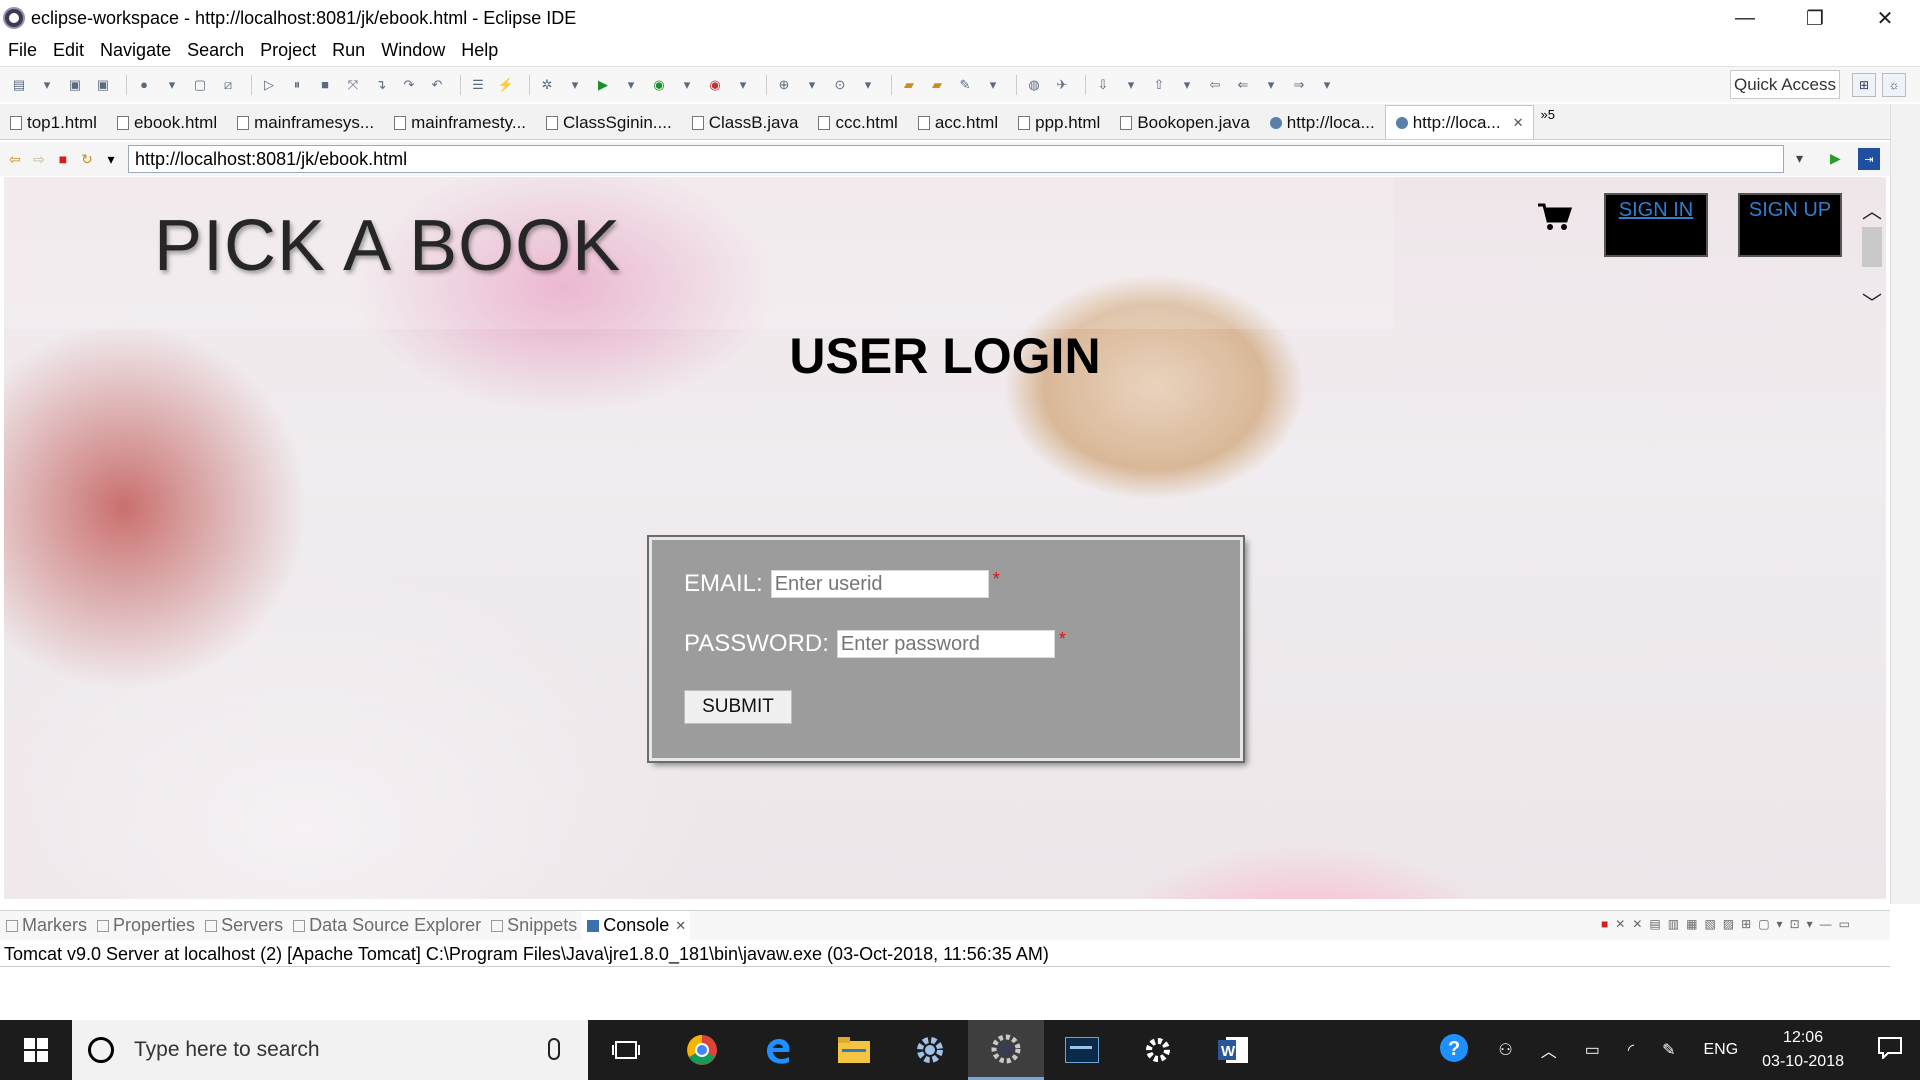  What do you see at coordinates (879, 584) in the screenshot?
I see `email-field` at bounding box center [879, 584].